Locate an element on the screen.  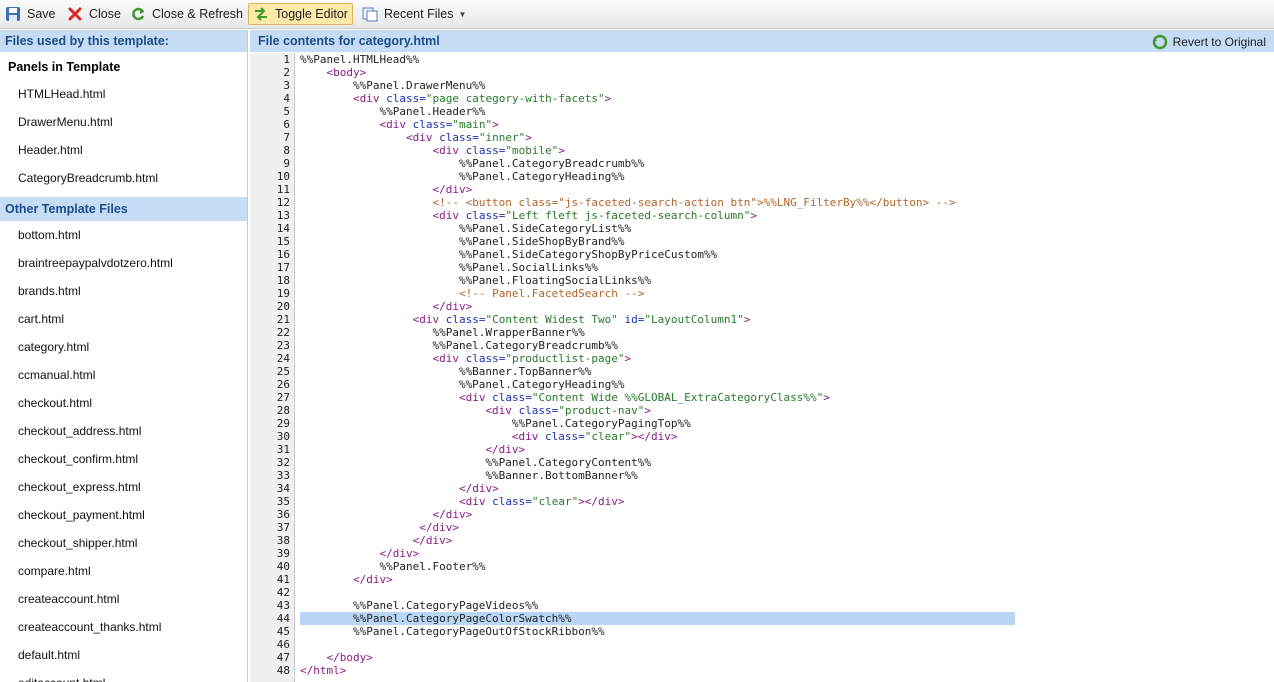
code-line: %%Panel.HTMLHead%% is located at coordinates (359, 59).